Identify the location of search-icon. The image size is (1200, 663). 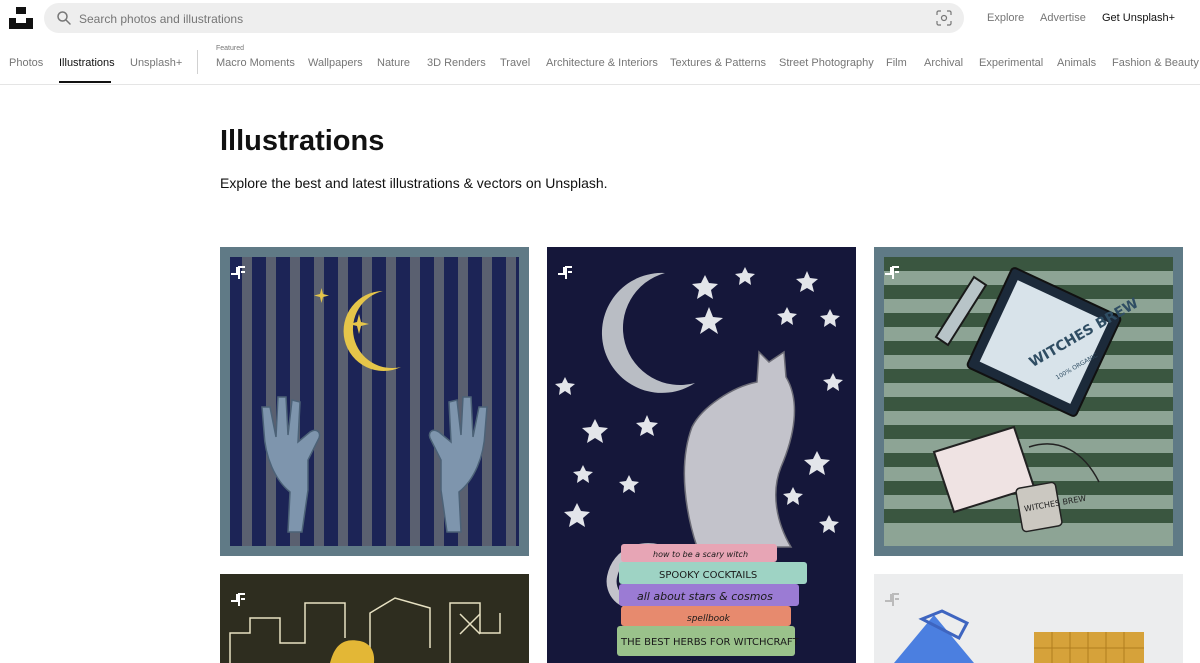
(64, 18).